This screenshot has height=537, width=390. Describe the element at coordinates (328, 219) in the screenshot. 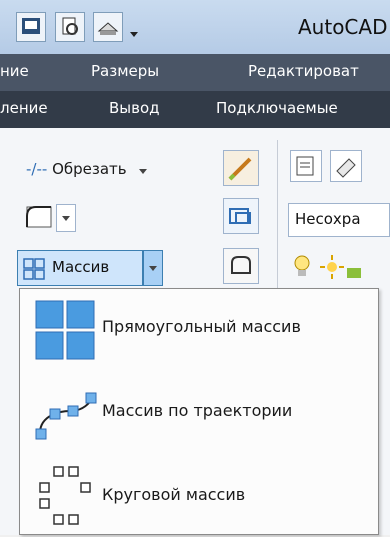

I see `layer-field-value: Несохра` at that location.